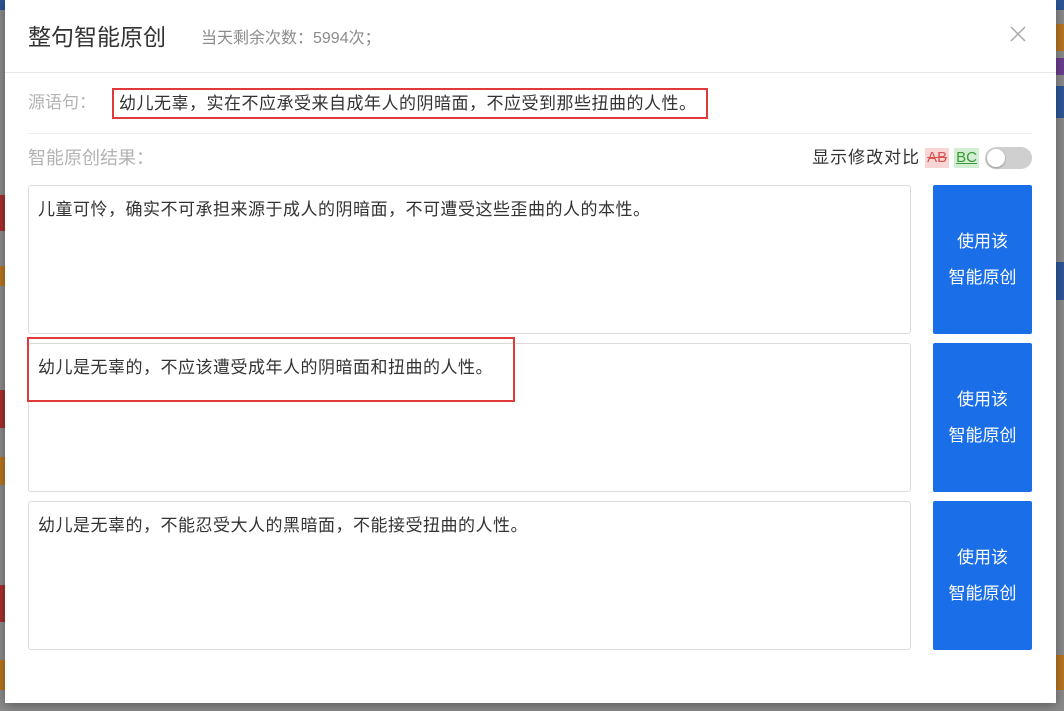  Describe the element at coordinates (97, 37) in the screenshot. I see `dialog-title: 整句智能原创` at that location.